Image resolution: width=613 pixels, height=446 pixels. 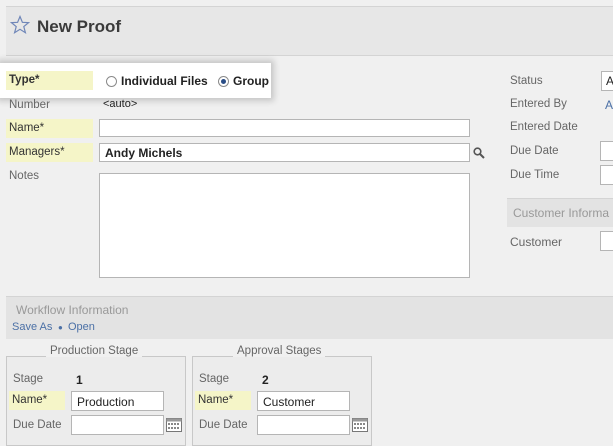 I want to click on stage-name-field: Production, so click(x=117, y=401).